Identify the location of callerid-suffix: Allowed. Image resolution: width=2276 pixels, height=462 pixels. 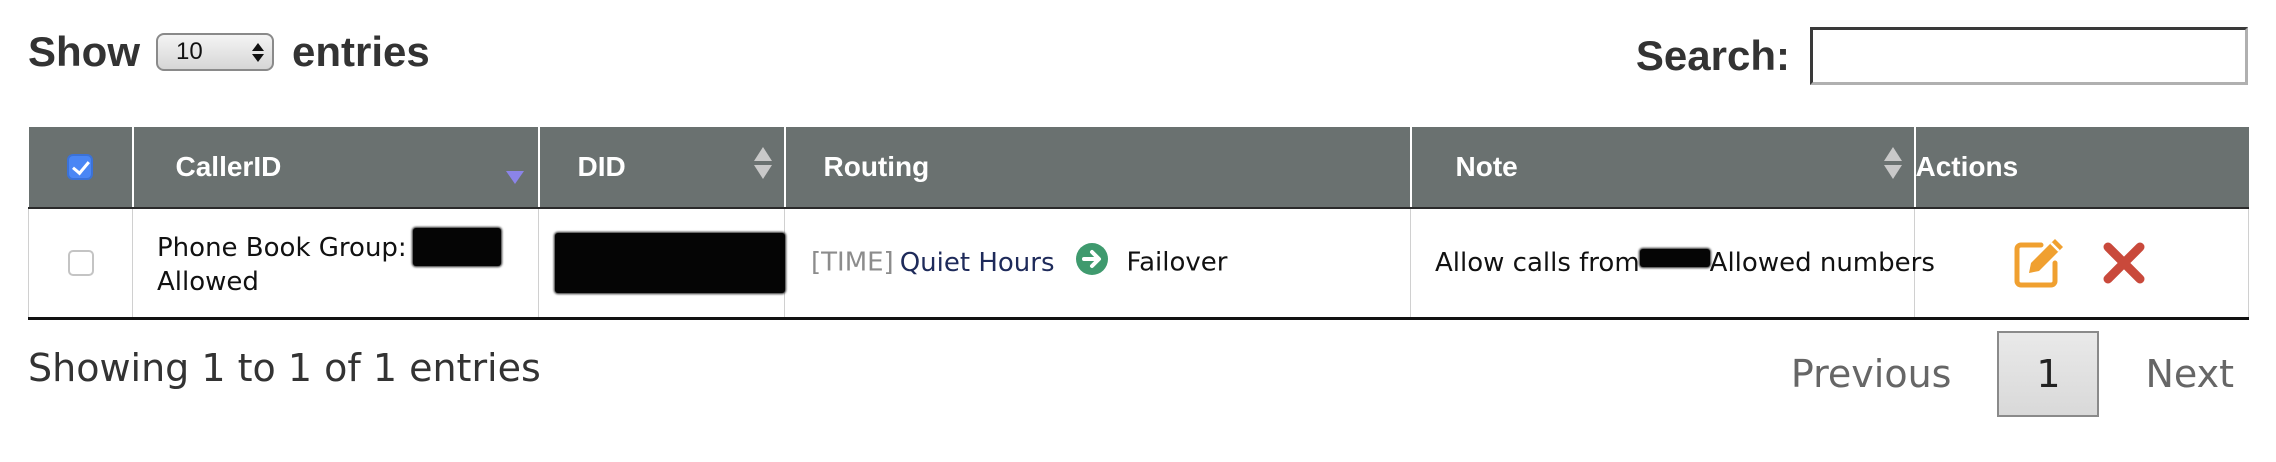
(208, 281).